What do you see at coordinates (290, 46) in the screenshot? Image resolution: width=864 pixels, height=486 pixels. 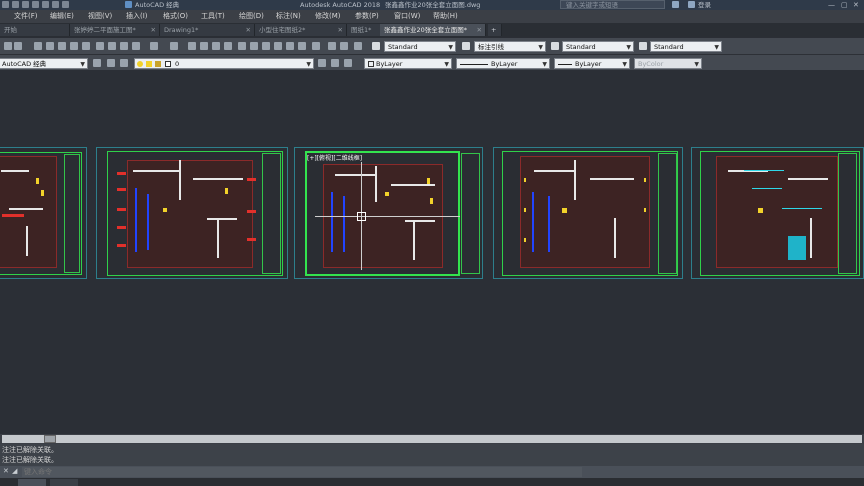 I see `markup-icon` at bounding box center [290, 46].